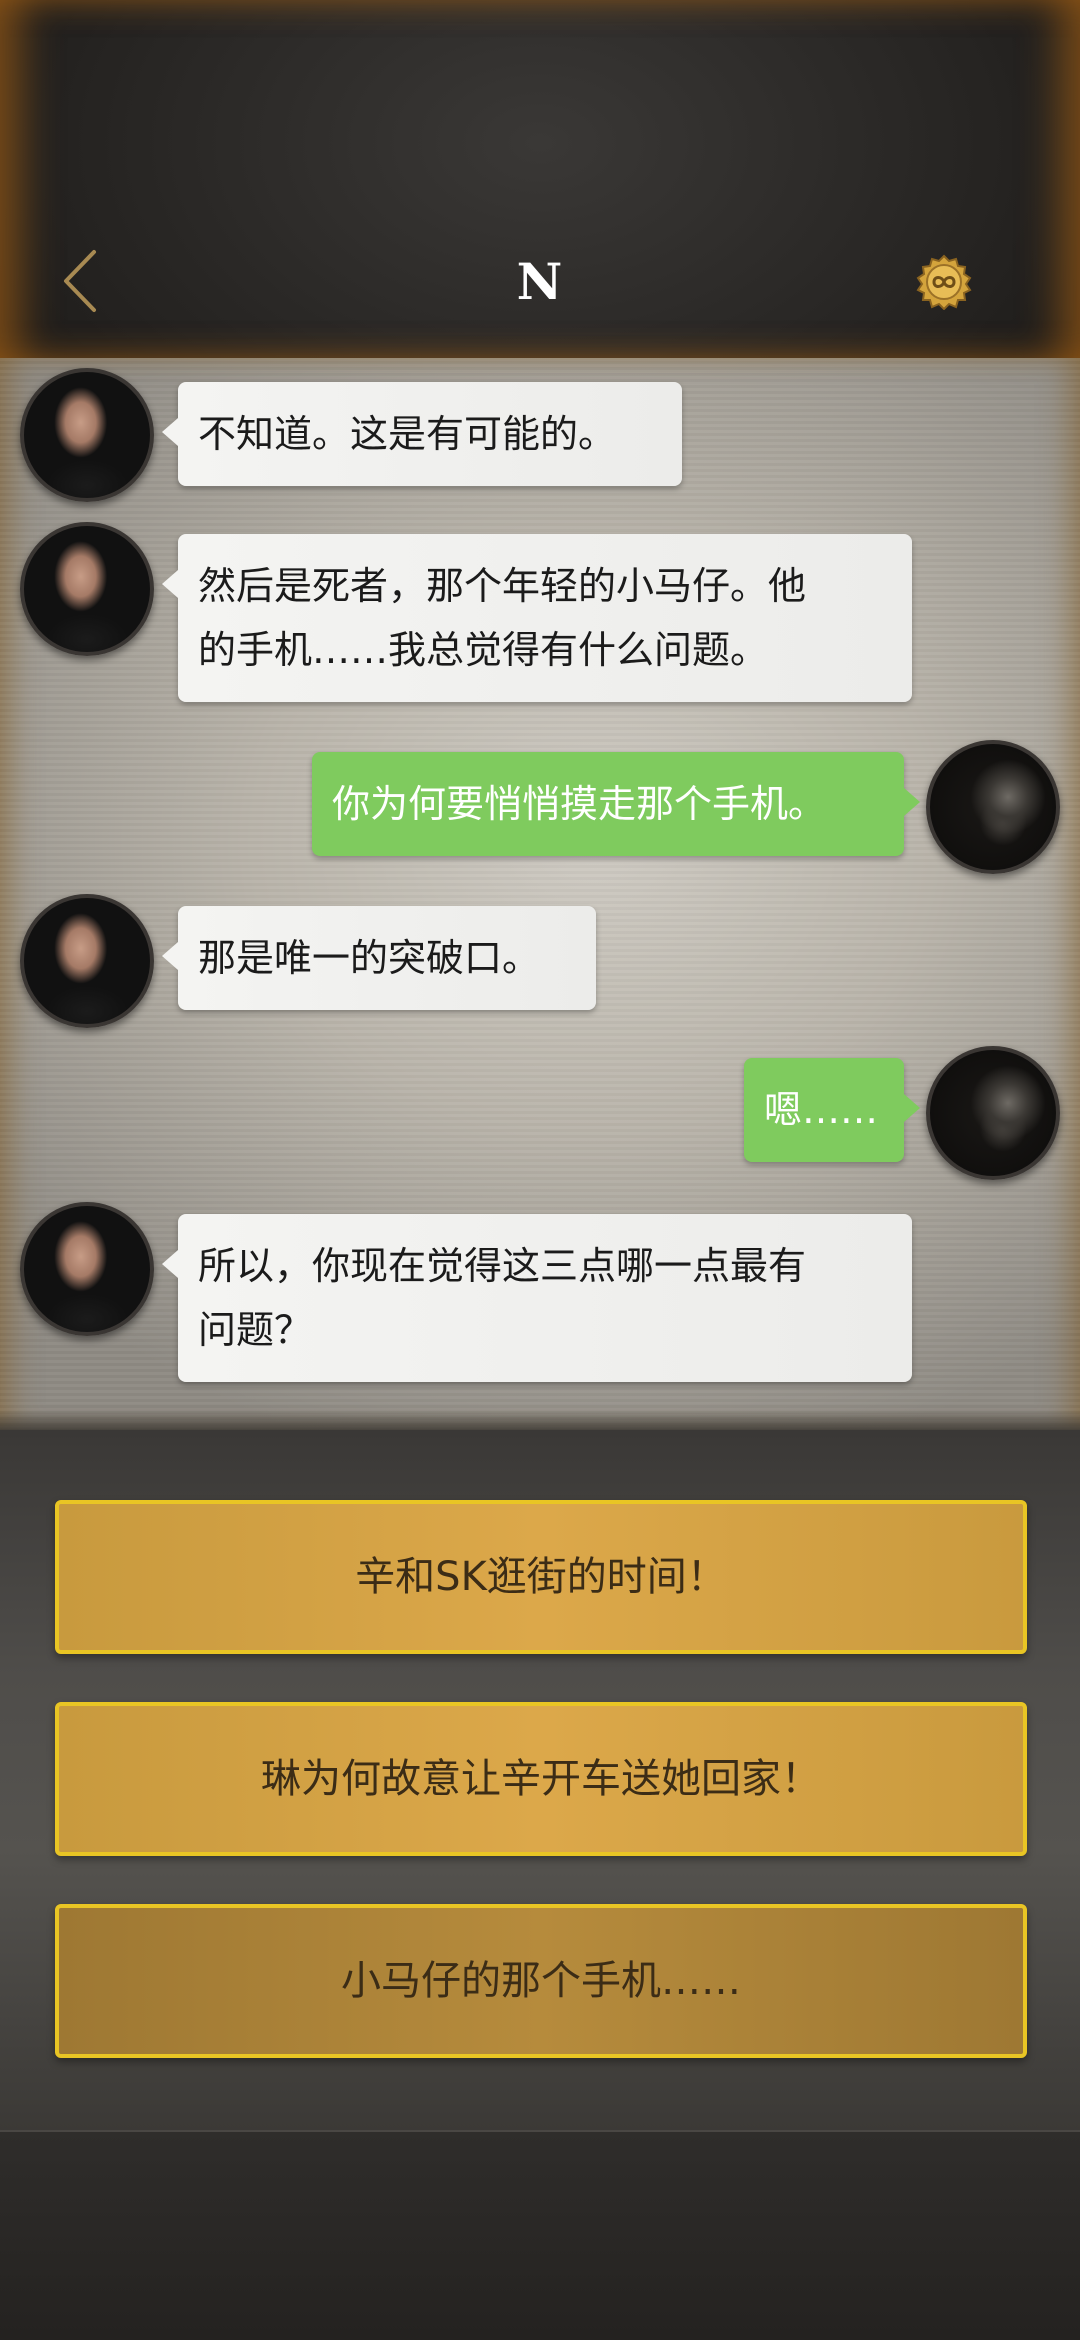  Describe the element at coordinates (407, 434) in the screenshot. I see `message-text: 不知道。这是有可能的。` at that location.